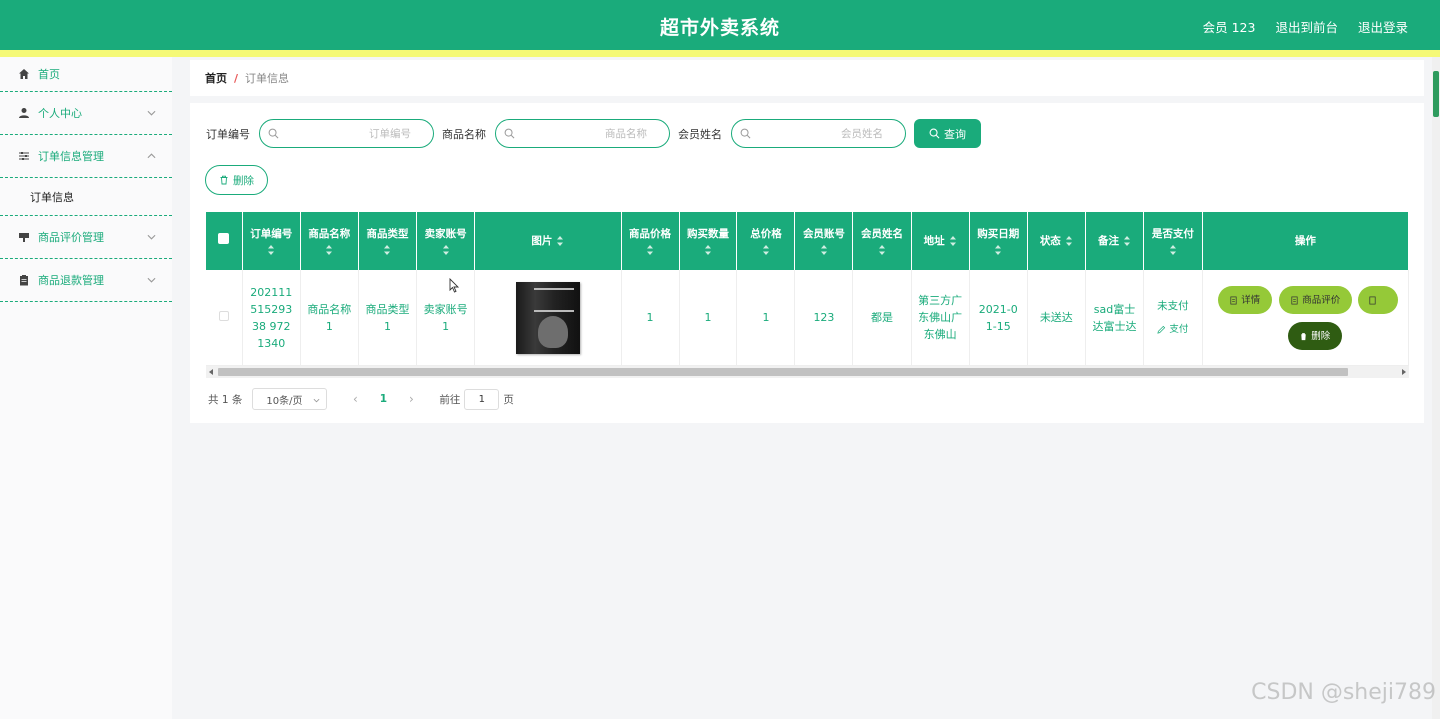  What do you see at coordinates (1173, 305) in the screenshot?
I see `paid-status: 未支付` at bounding box center [1173, 305].